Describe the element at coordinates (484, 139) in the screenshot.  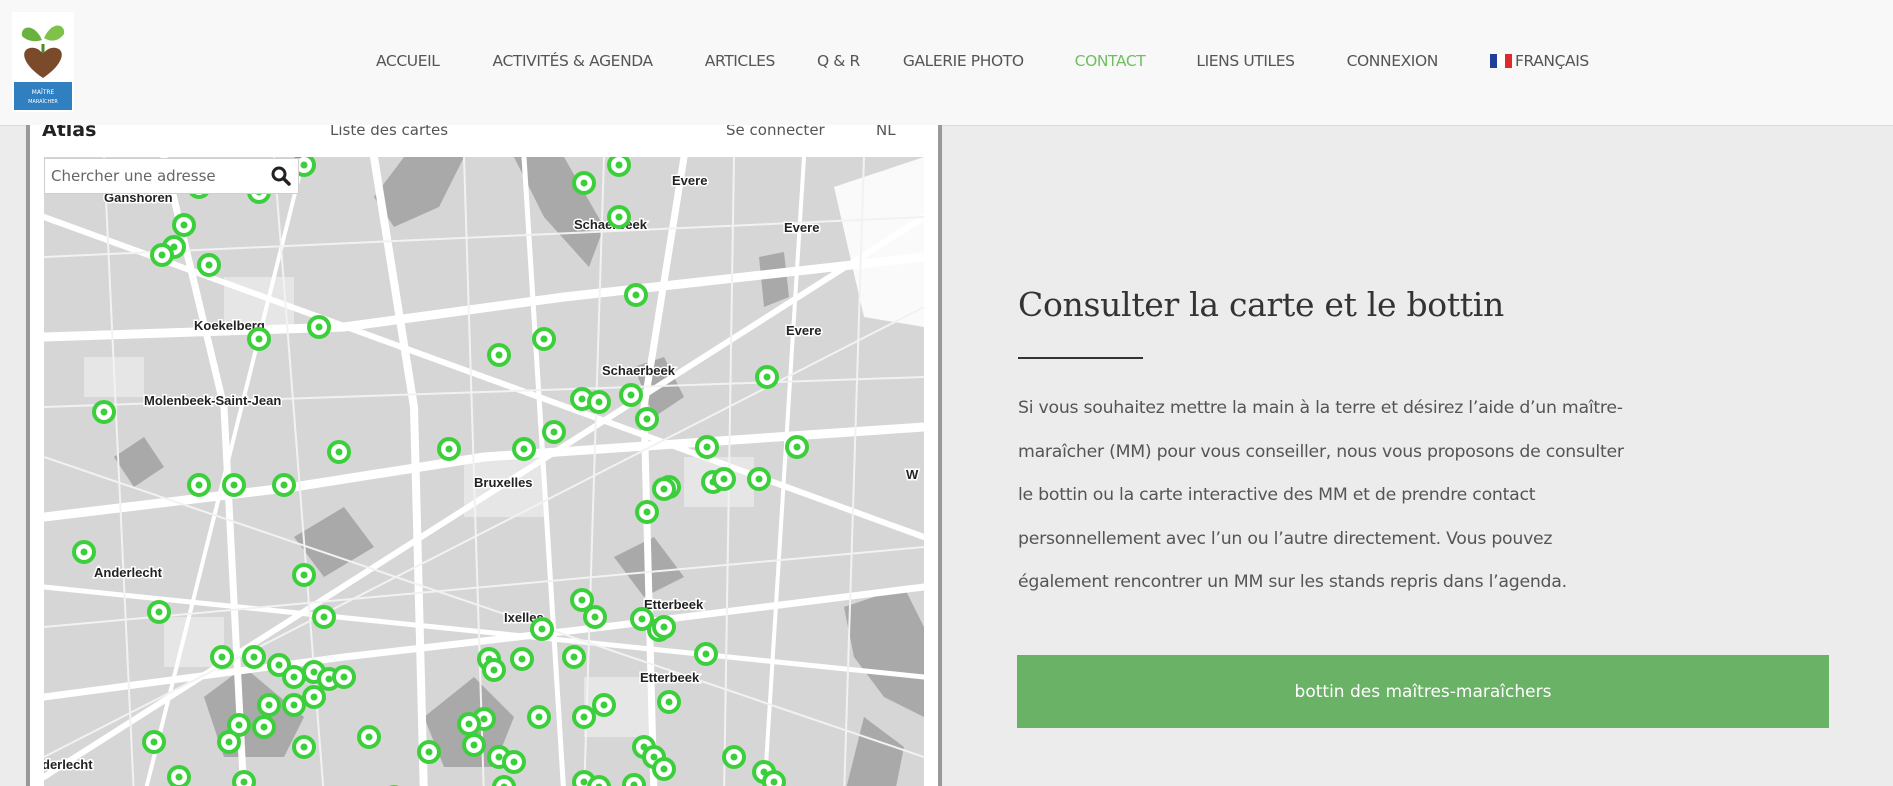
I see `map-topbar: Atlas Liste des cartes Se connecter NL` at that location.